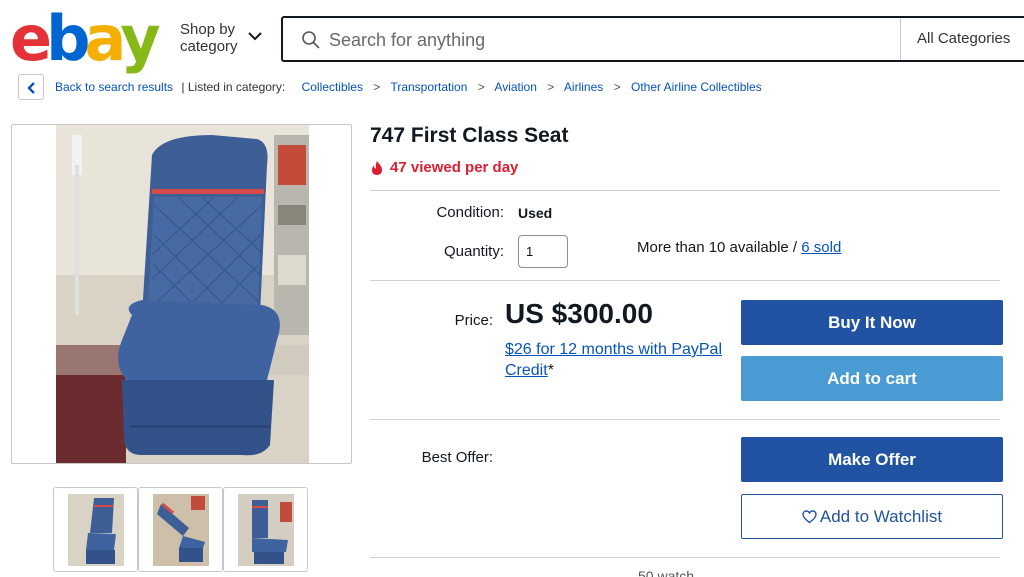 This screenshot has width=1024, height=577. I want to click on back-to-search-link: Back to search results, so click(114, 87).